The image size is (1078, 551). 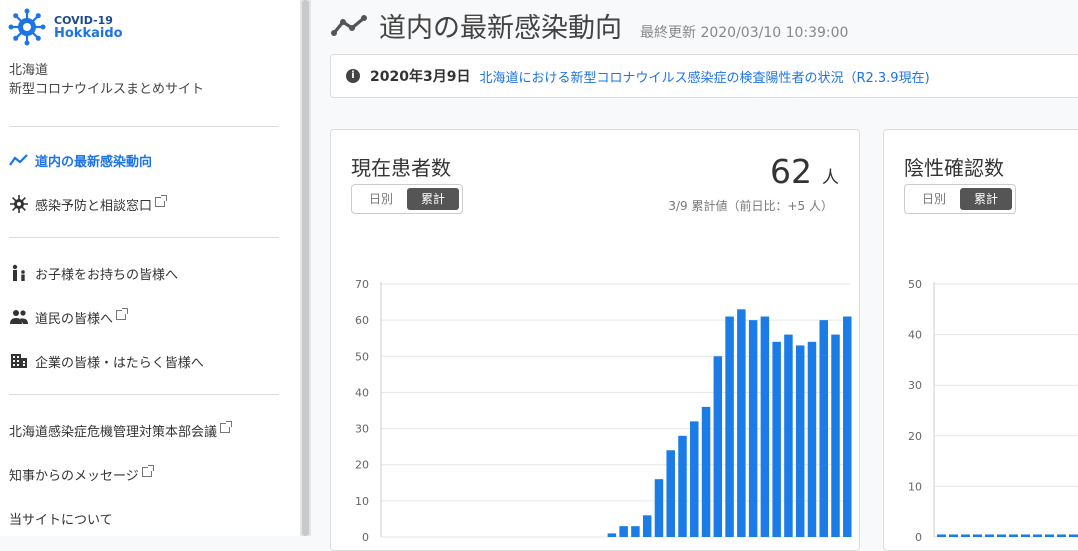 What do you see at coordinates (107, 89) in the screenshot?
I see `site-title-line2: 新型コロナウイルスまとめサイト` at bounding box center [107, 89].